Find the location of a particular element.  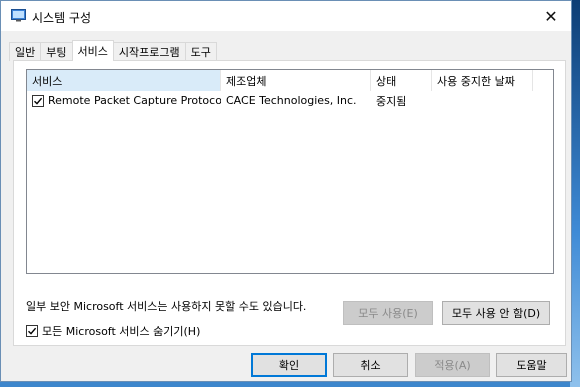

apply-button: 적용(A) is located at coordinates (452, 365).